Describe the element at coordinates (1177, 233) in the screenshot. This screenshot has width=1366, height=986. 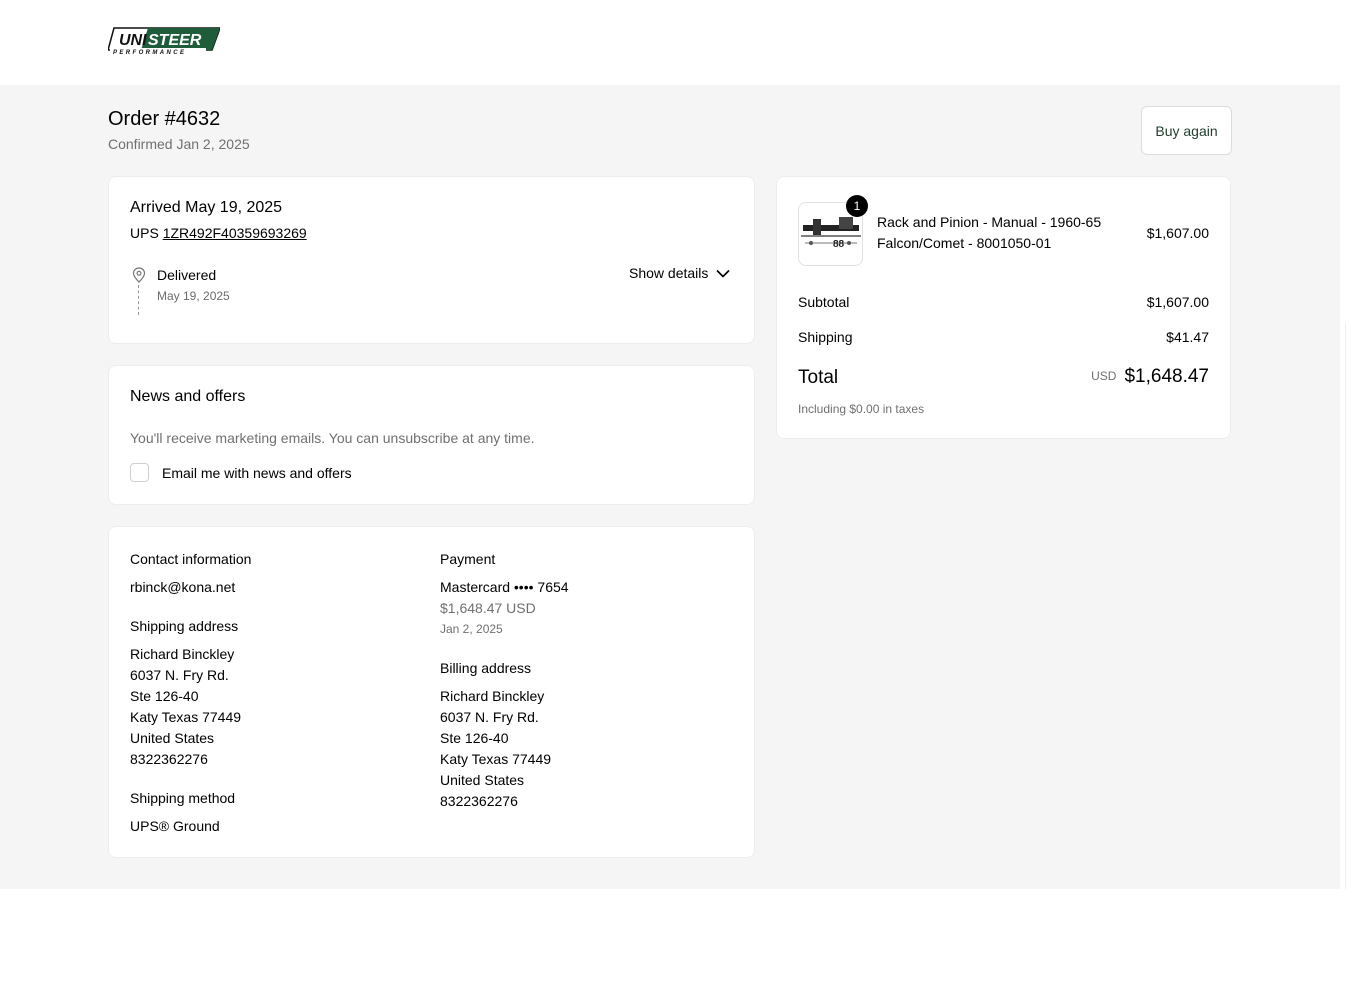
I see `product-price: $1,607.00` at that location.